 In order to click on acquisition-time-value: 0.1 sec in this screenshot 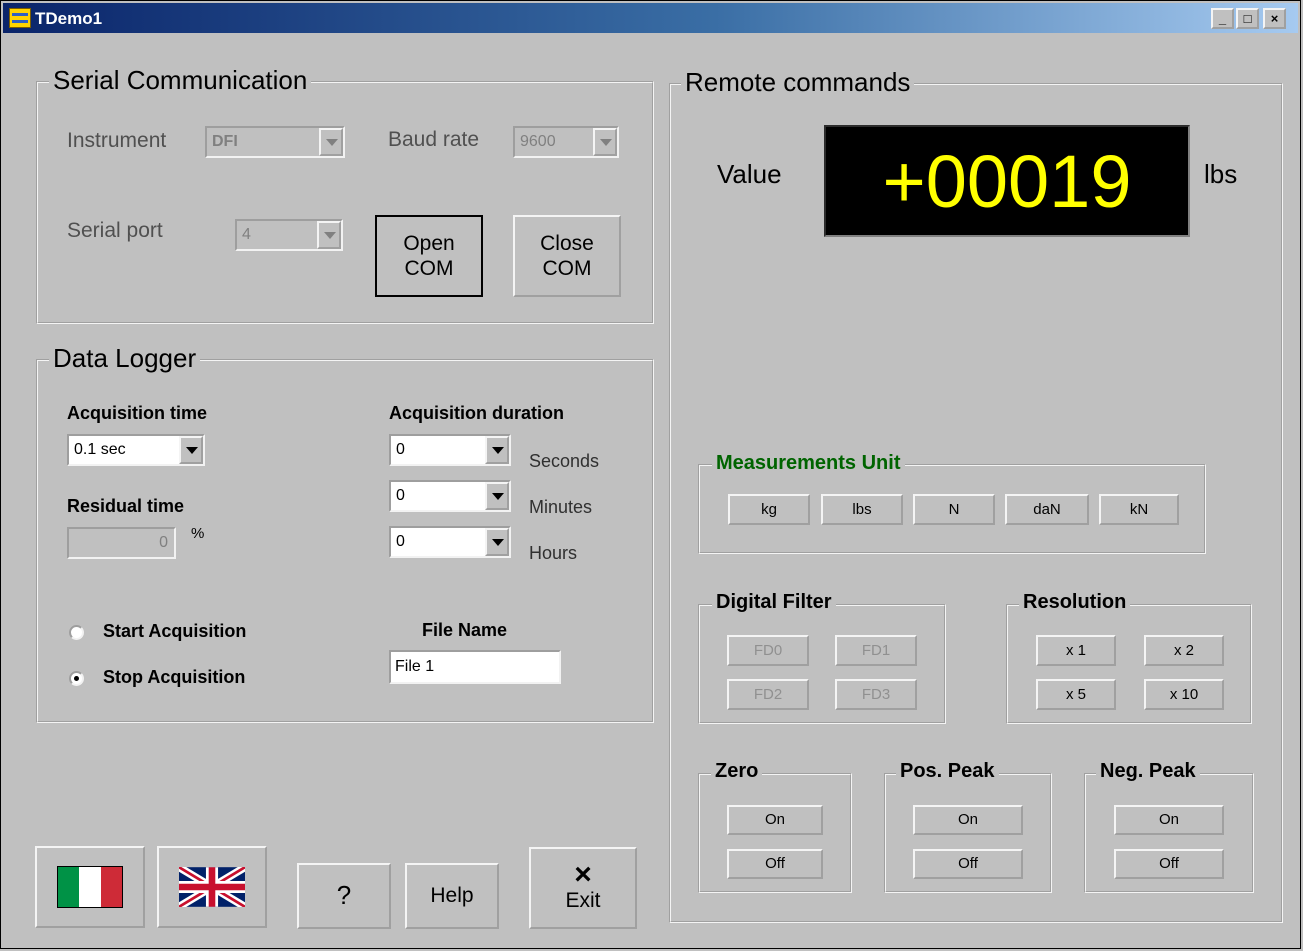, I will do `click(100, 449)`.